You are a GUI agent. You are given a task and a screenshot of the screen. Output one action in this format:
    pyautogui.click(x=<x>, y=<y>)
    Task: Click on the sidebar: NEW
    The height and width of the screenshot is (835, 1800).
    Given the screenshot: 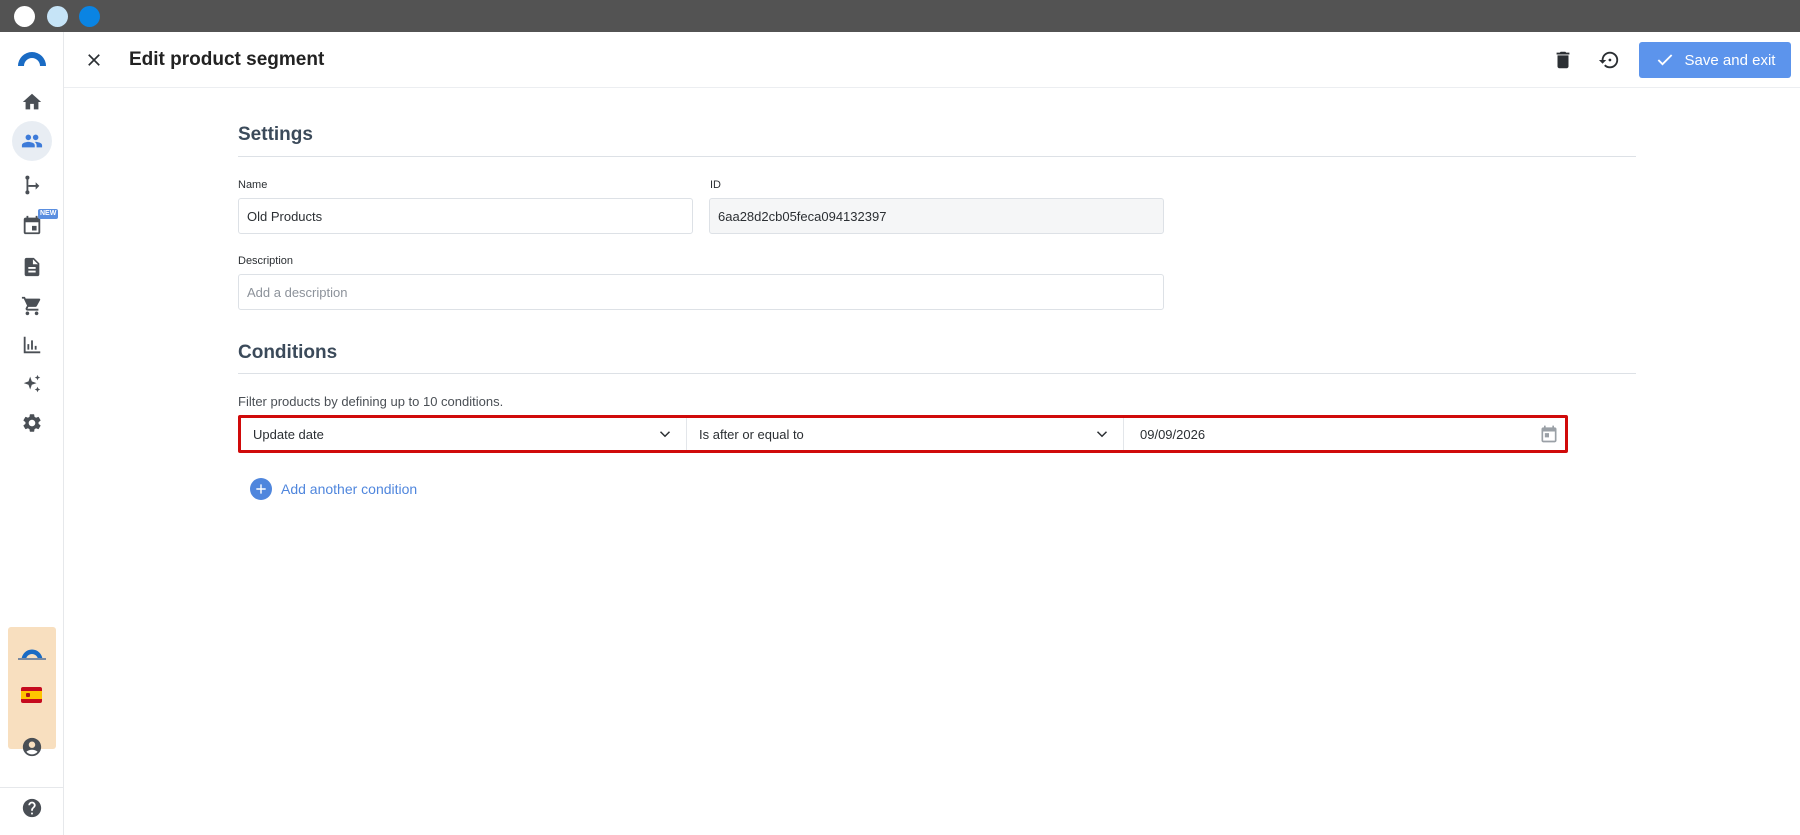 What is the action you would take?
    pyautogui.click(x=32, y=433)
    